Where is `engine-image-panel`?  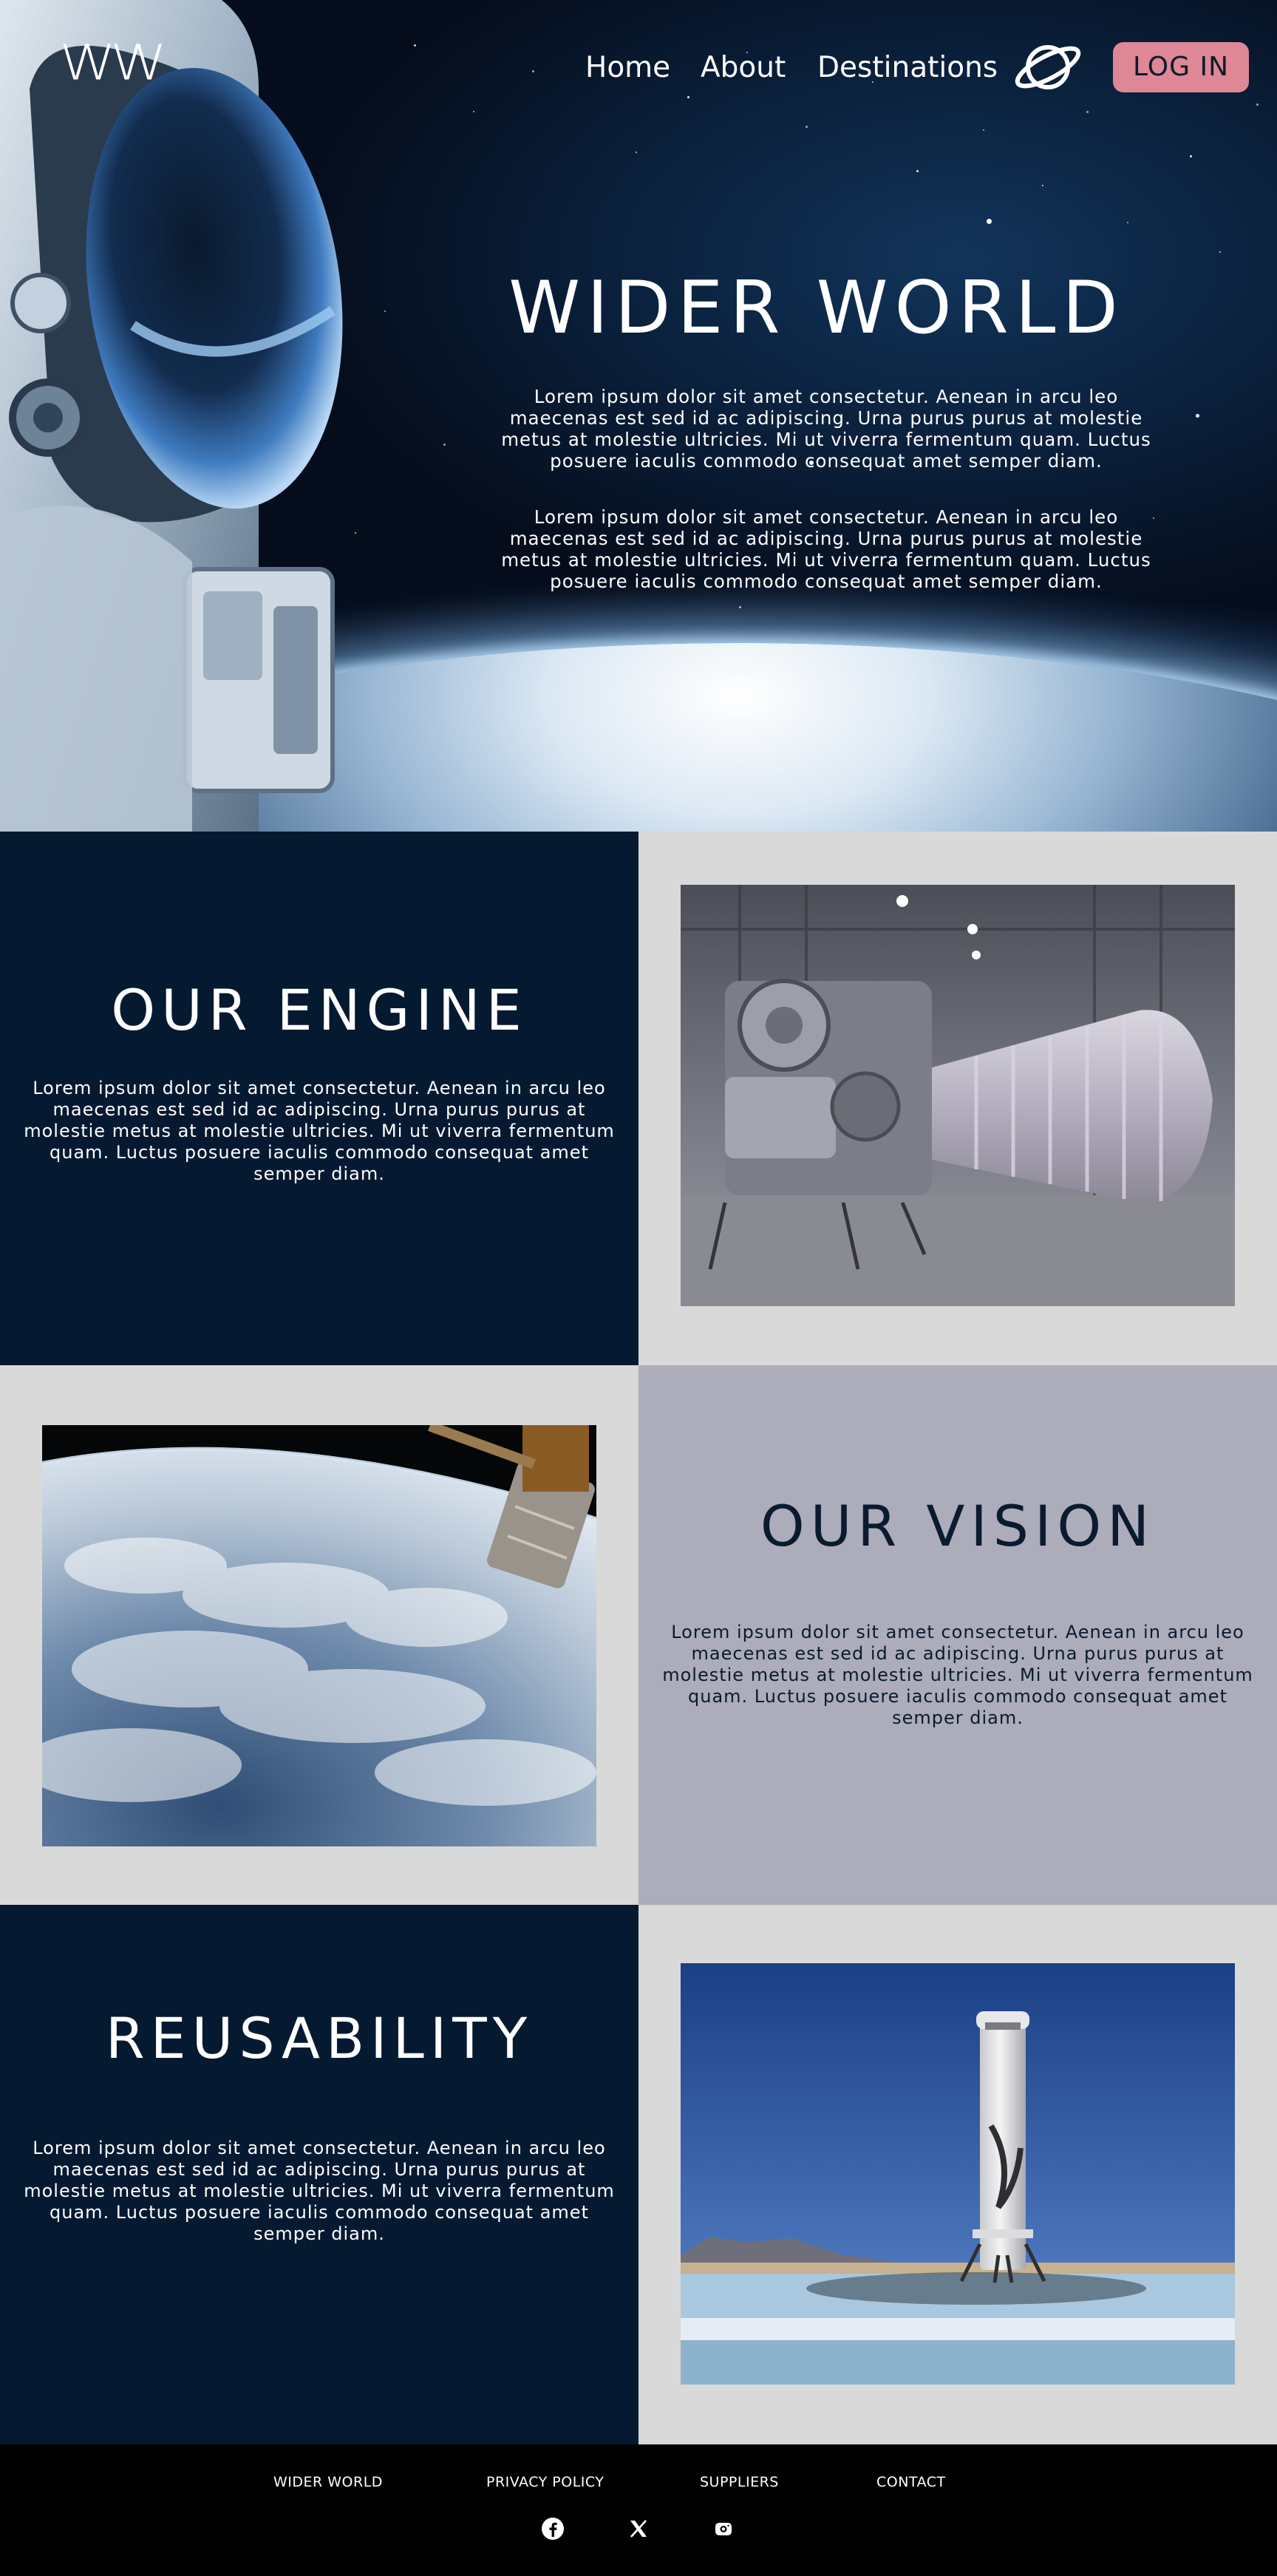
engine-image-panel is located at coordinates (957, 1098).